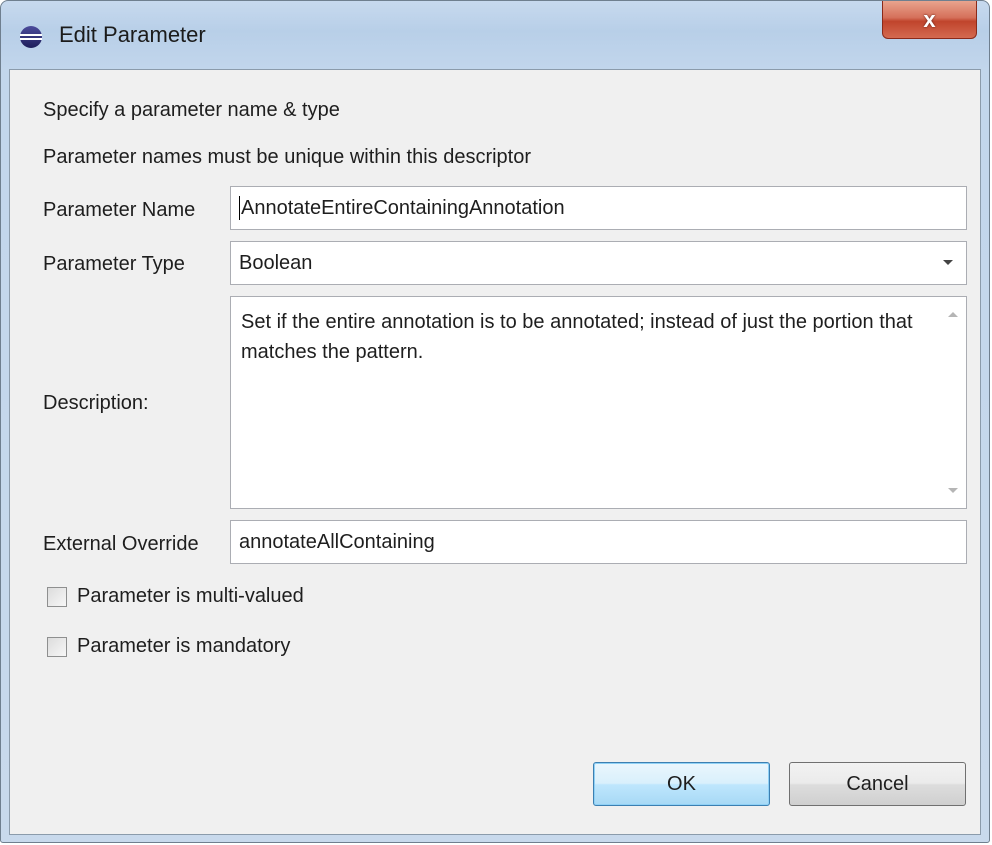 Image resolution: width=992 pixels, height=845 pixels. I want to click on close-button: x, so click(929, 20).